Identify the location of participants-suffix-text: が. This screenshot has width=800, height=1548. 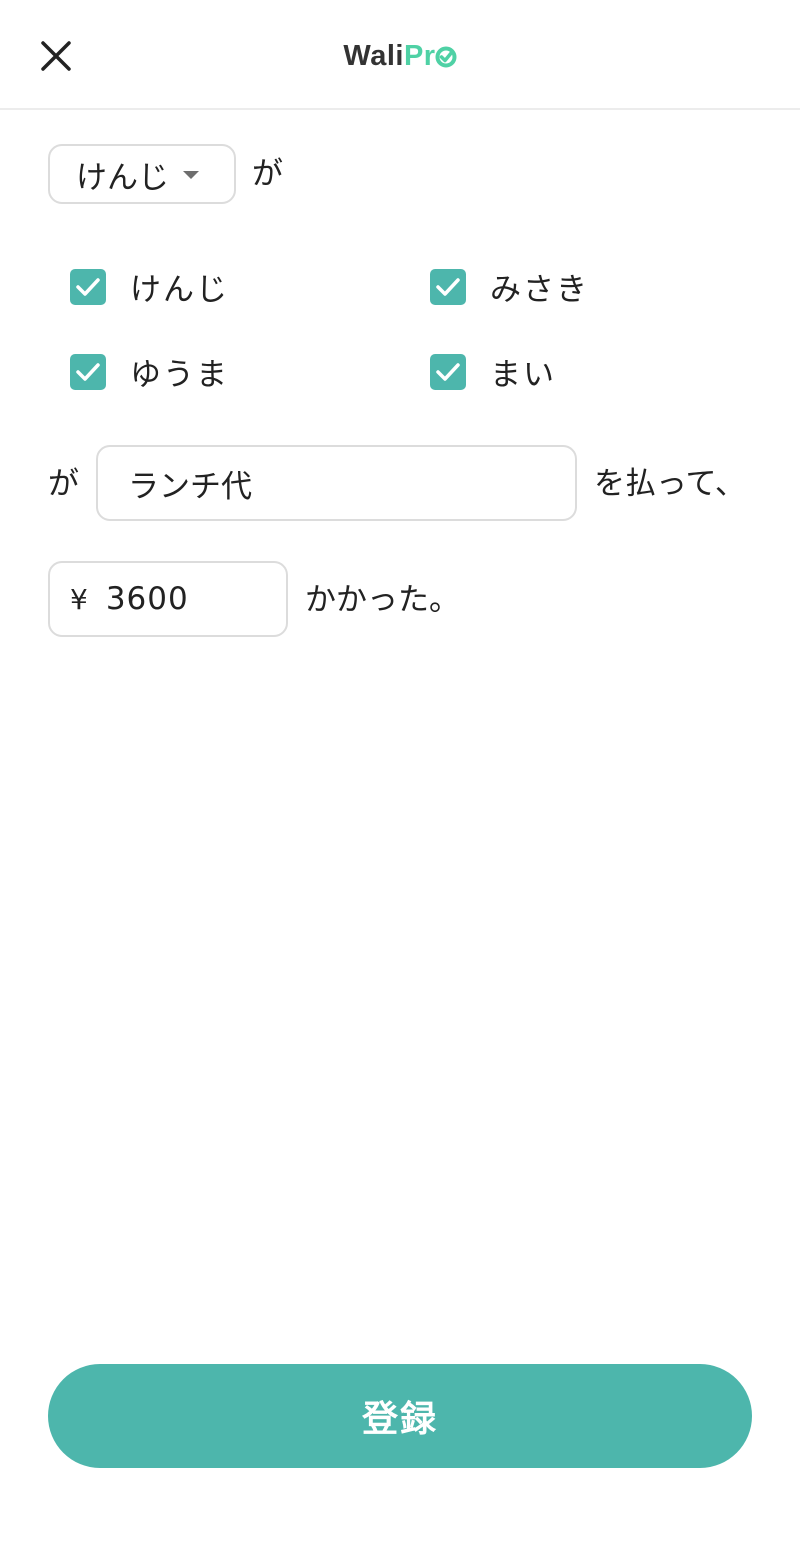
(63, 484).